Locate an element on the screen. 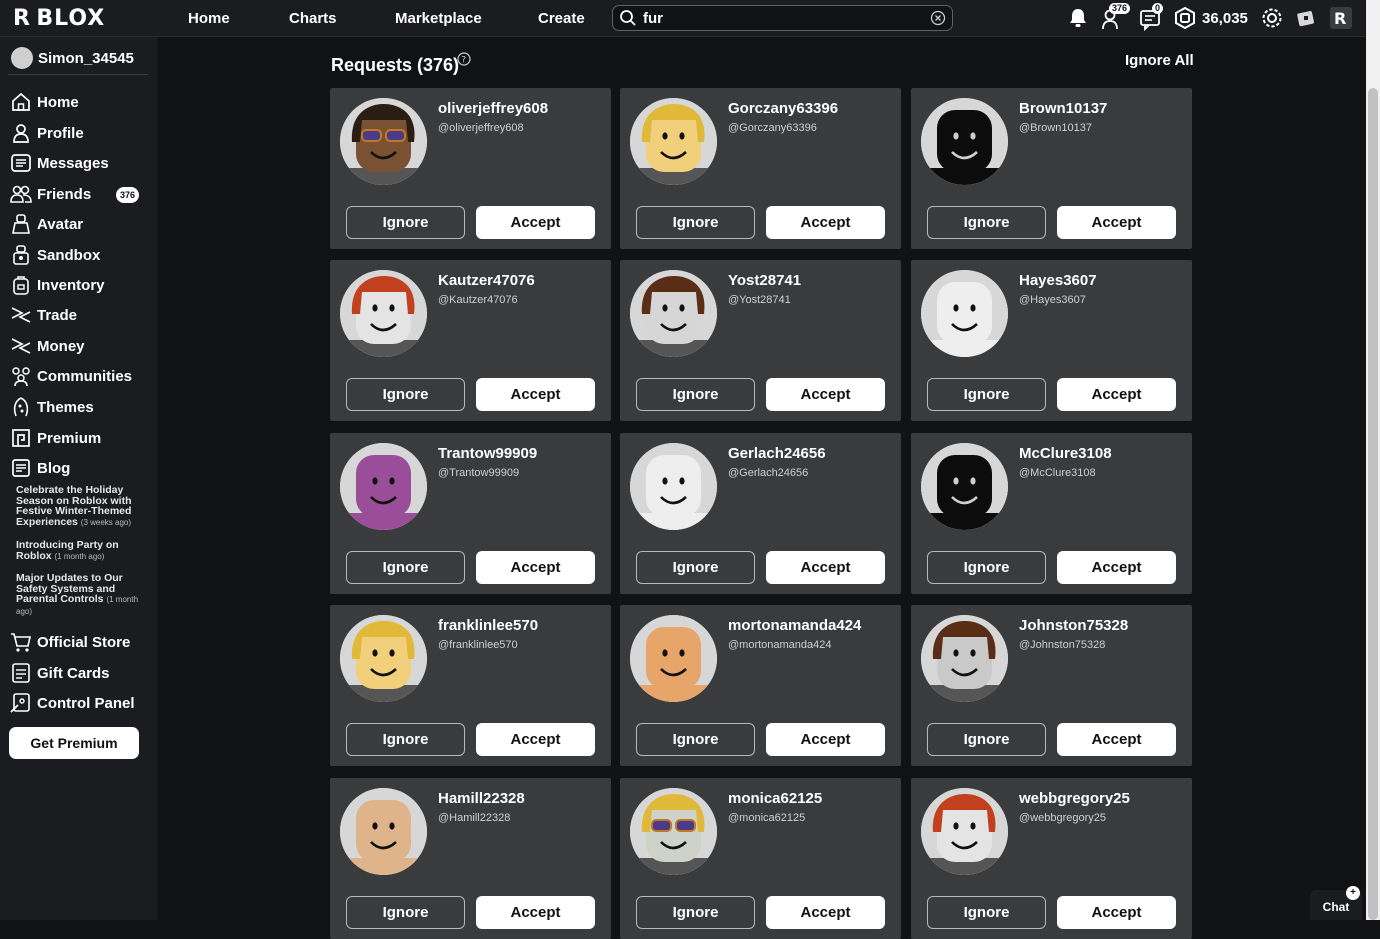 This screenshot has width=1380, height=939. roblox-studio-icon is located at coordinates (1306, 18).